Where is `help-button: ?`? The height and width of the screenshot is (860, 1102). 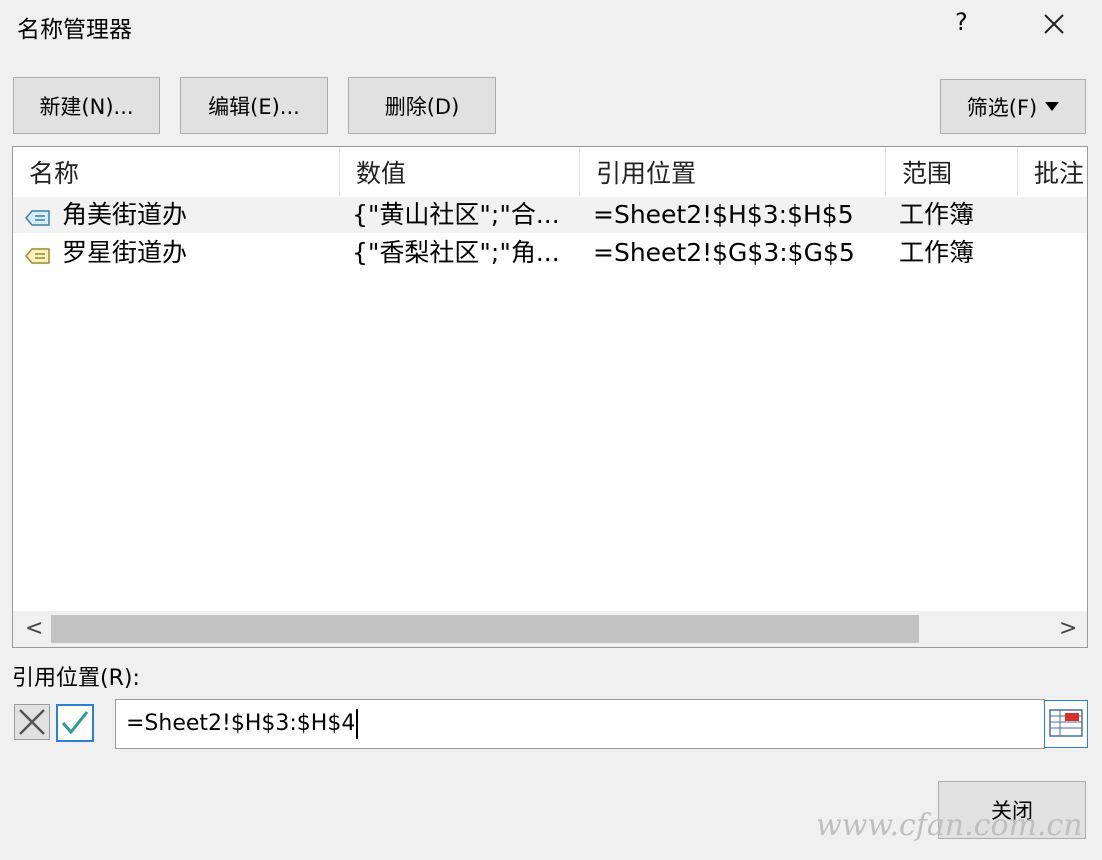
help-button: ? is located at coordinates (961, 22).